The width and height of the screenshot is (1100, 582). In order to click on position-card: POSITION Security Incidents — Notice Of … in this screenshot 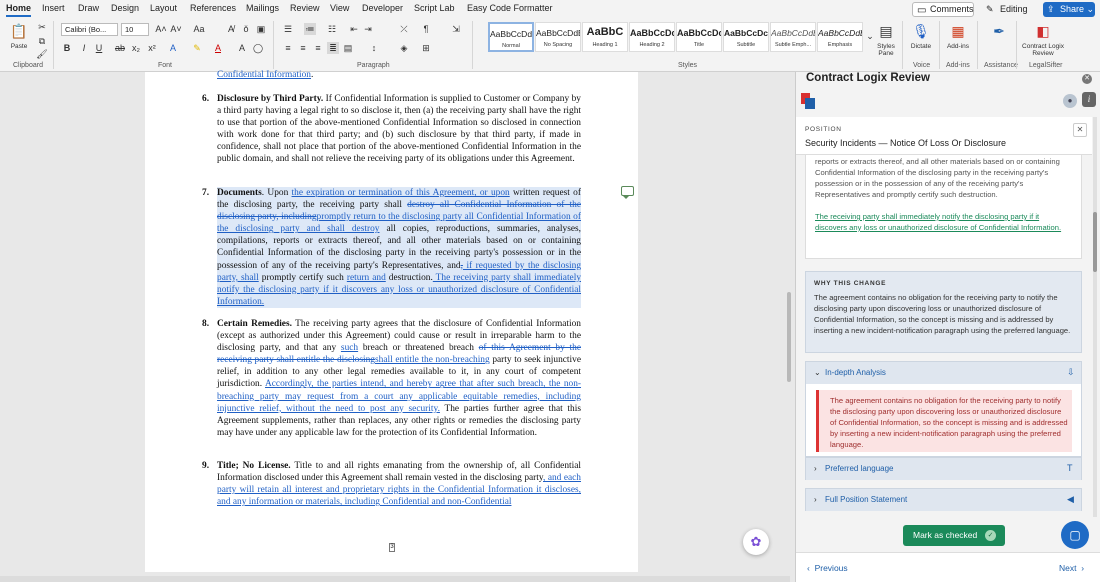, I will do `click(944, 136)`.